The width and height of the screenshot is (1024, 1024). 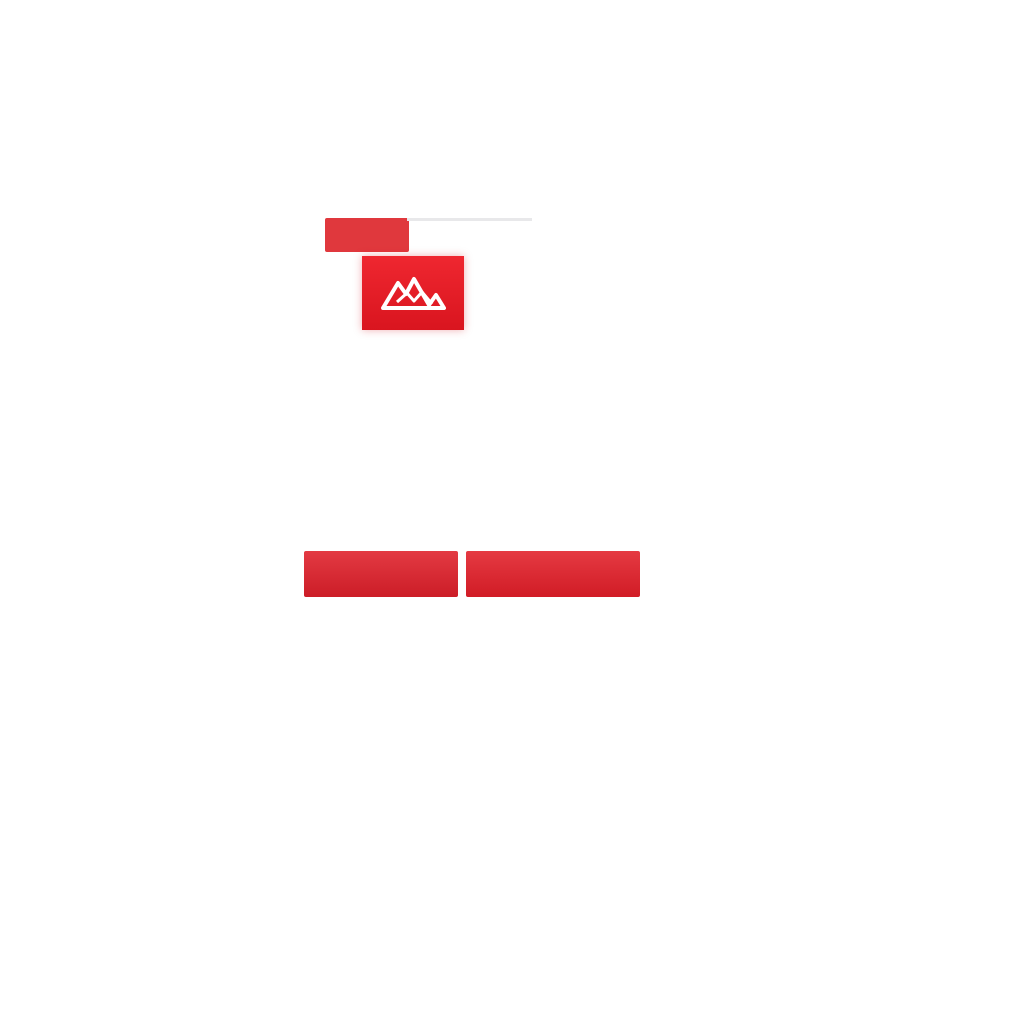 I want to click on brand-strip, so click(x=430, y=235).